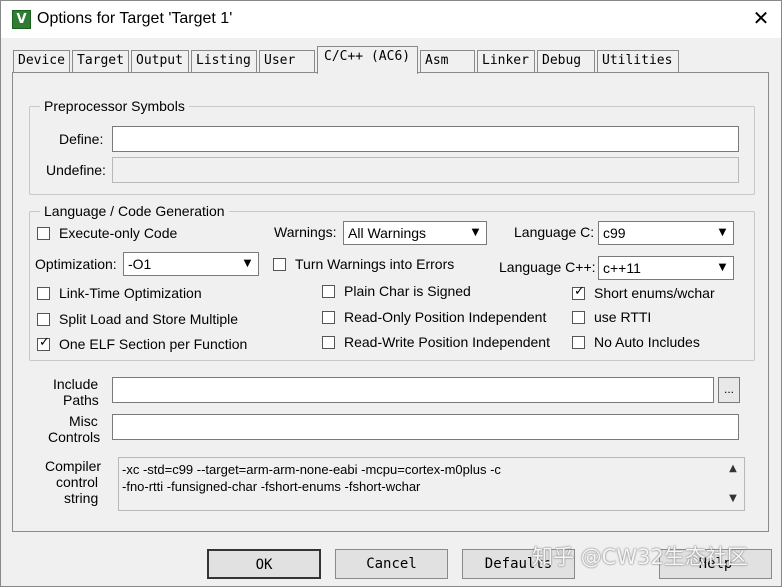 The image size is (782, 587). I want to click on misc-controls-label-line1: Misc, so click(83, 421).